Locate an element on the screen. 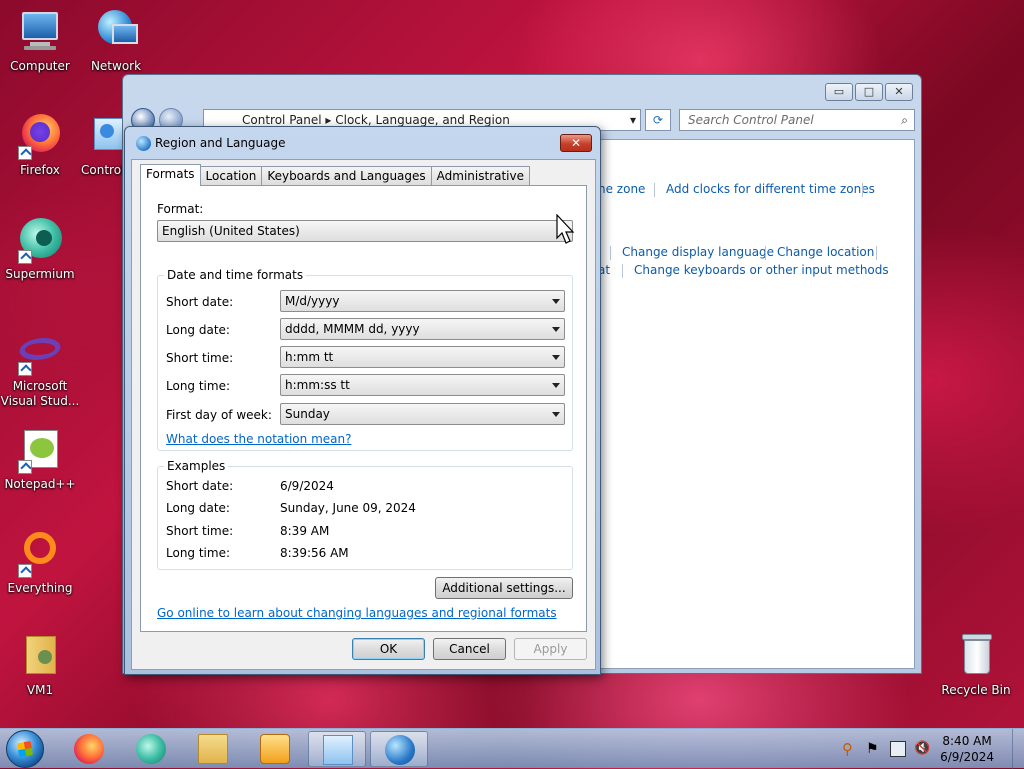 This screenshot has width=1024, height=769. desktop-icon-network: Network is located at coordinates (116, 41).